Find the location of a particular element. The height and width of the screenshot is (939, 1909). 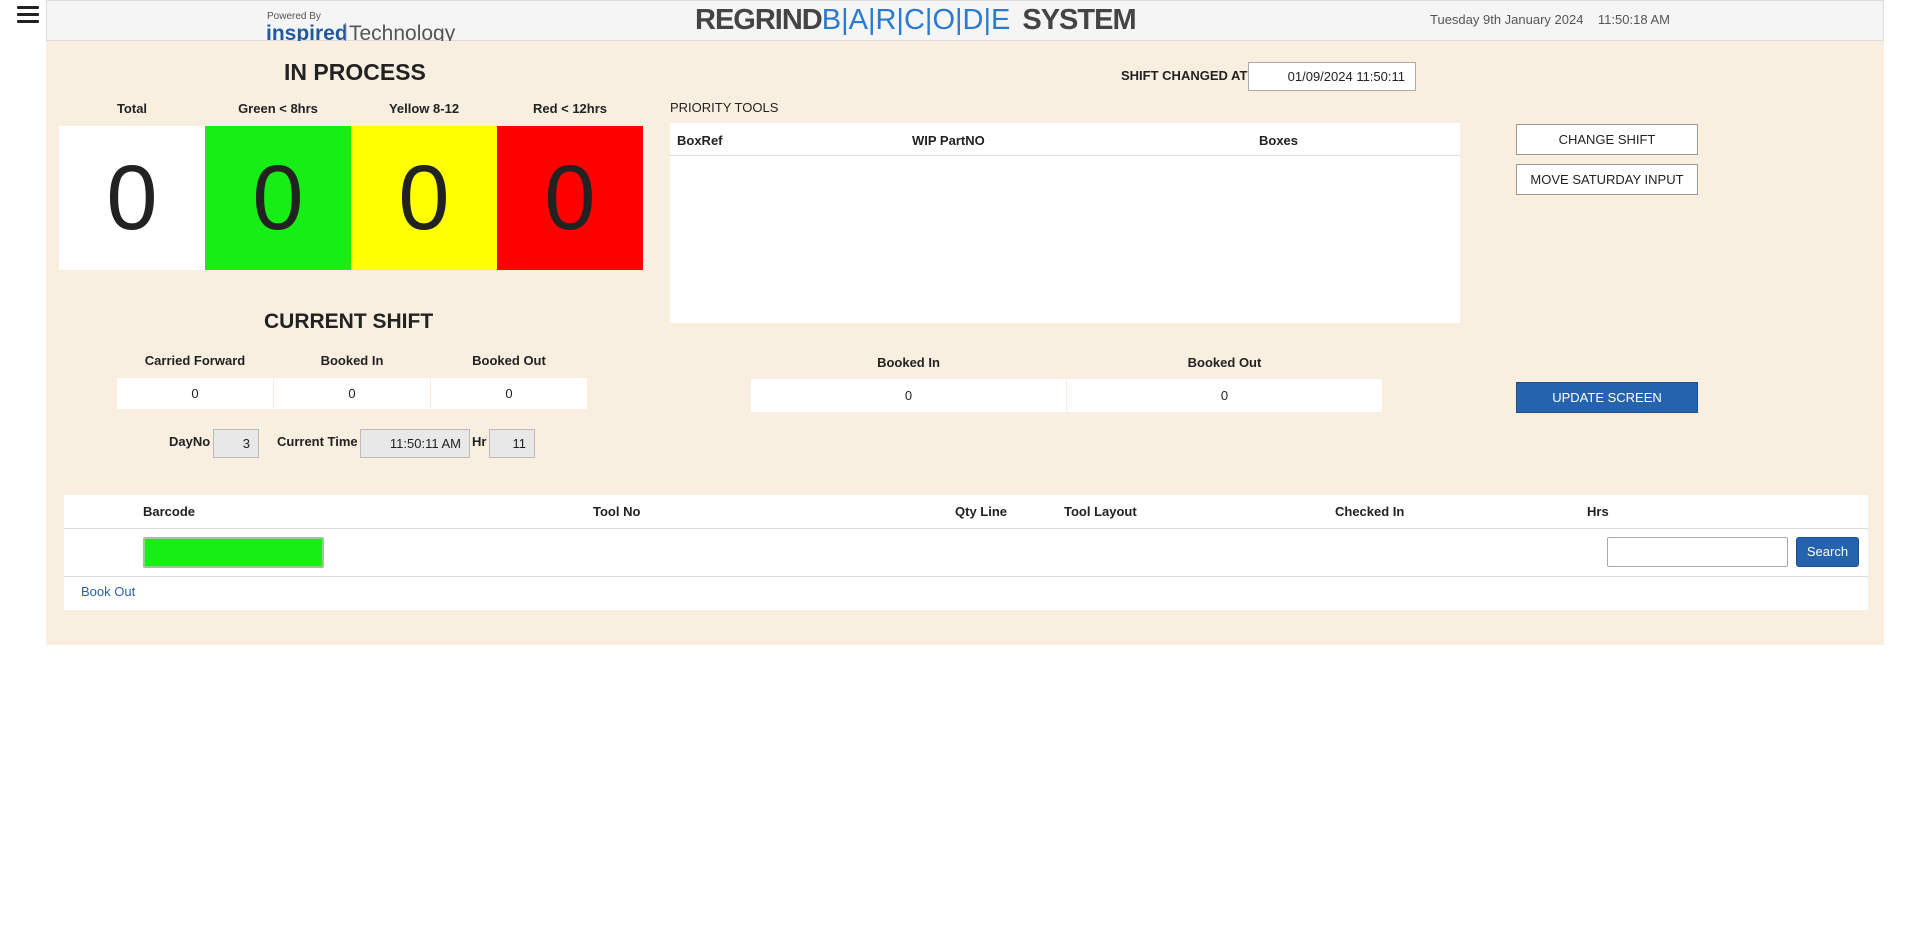

total-booked-out-label: Booked Out is located at coordinates (1224, 362).